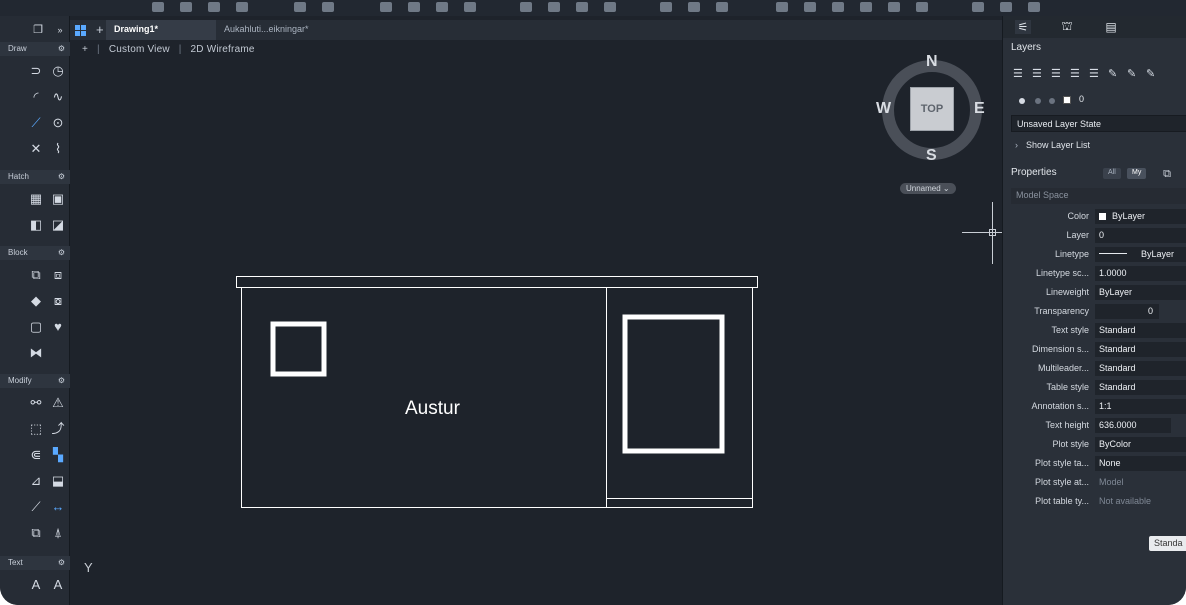 The height and width of the screenshot is (605, 1186). Describe the element at coordinates (1038, 74) in the screenshot. I see `new-layer-icon: ☰` at that location.